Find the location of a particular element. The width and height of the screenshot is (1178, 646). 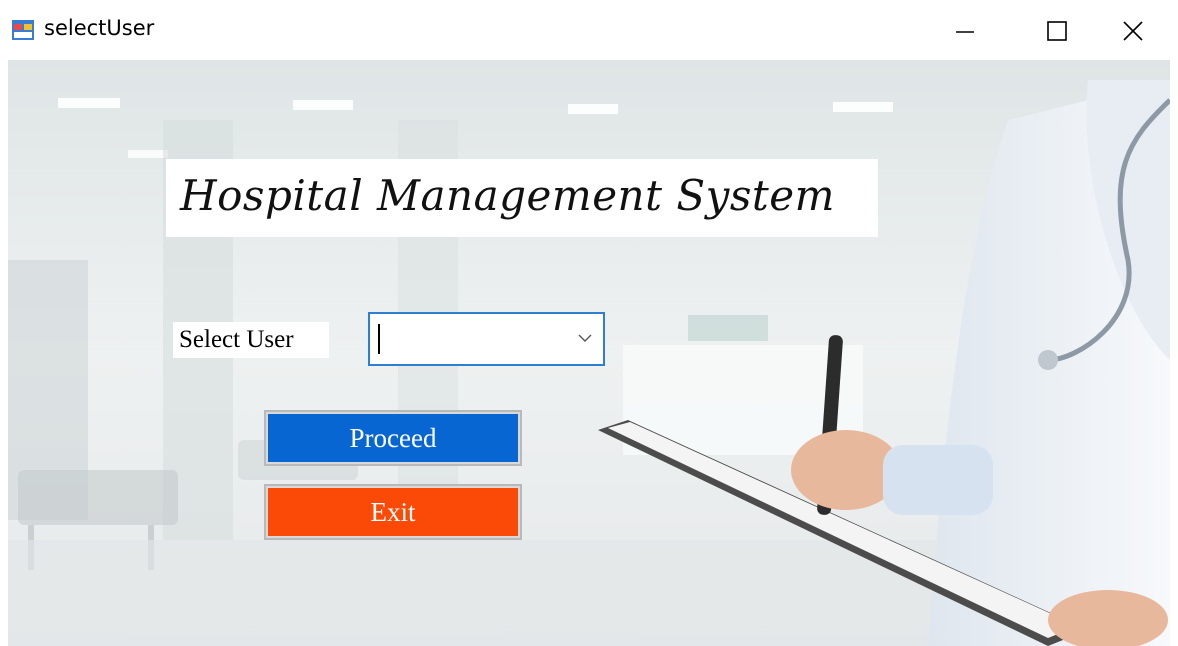

close-button is located at coordinates (1132, 30).